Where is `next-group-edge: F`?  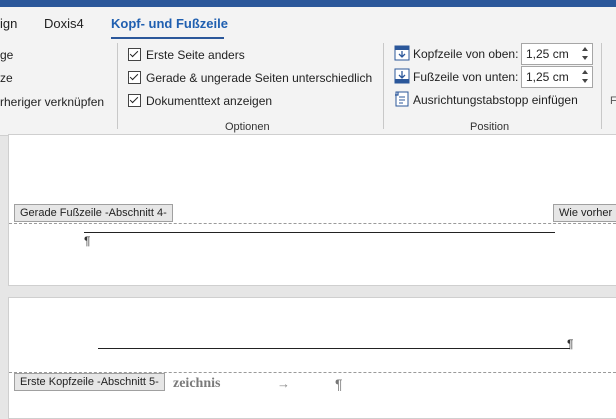 next-group-edge: F is located at coordinates (613, 101).